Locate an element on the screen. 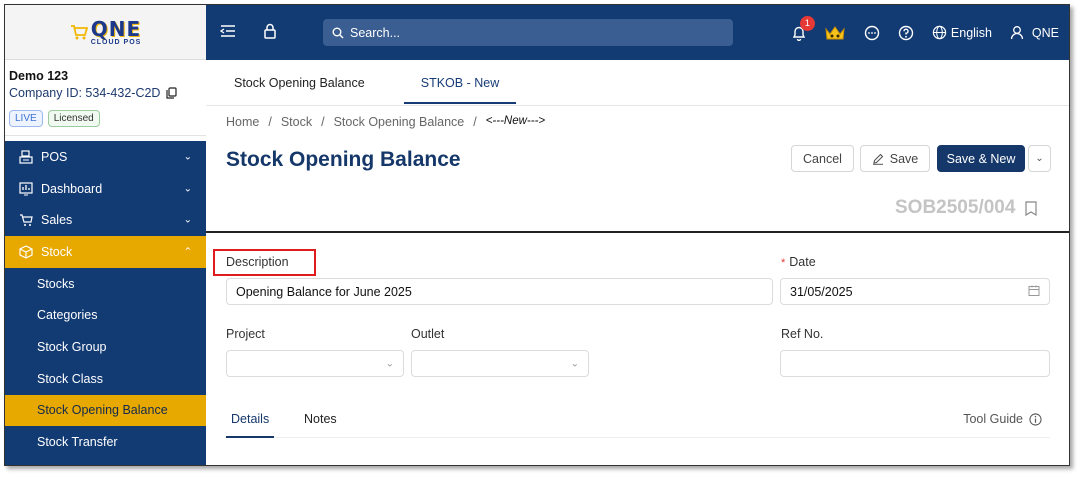  cancel-button: Cancel is located at coordinates (822, 158).